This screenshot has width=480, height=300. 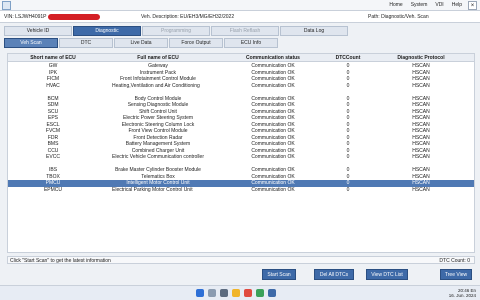 I want to click on tab-programming: Programming, so click(x=176, y=31).